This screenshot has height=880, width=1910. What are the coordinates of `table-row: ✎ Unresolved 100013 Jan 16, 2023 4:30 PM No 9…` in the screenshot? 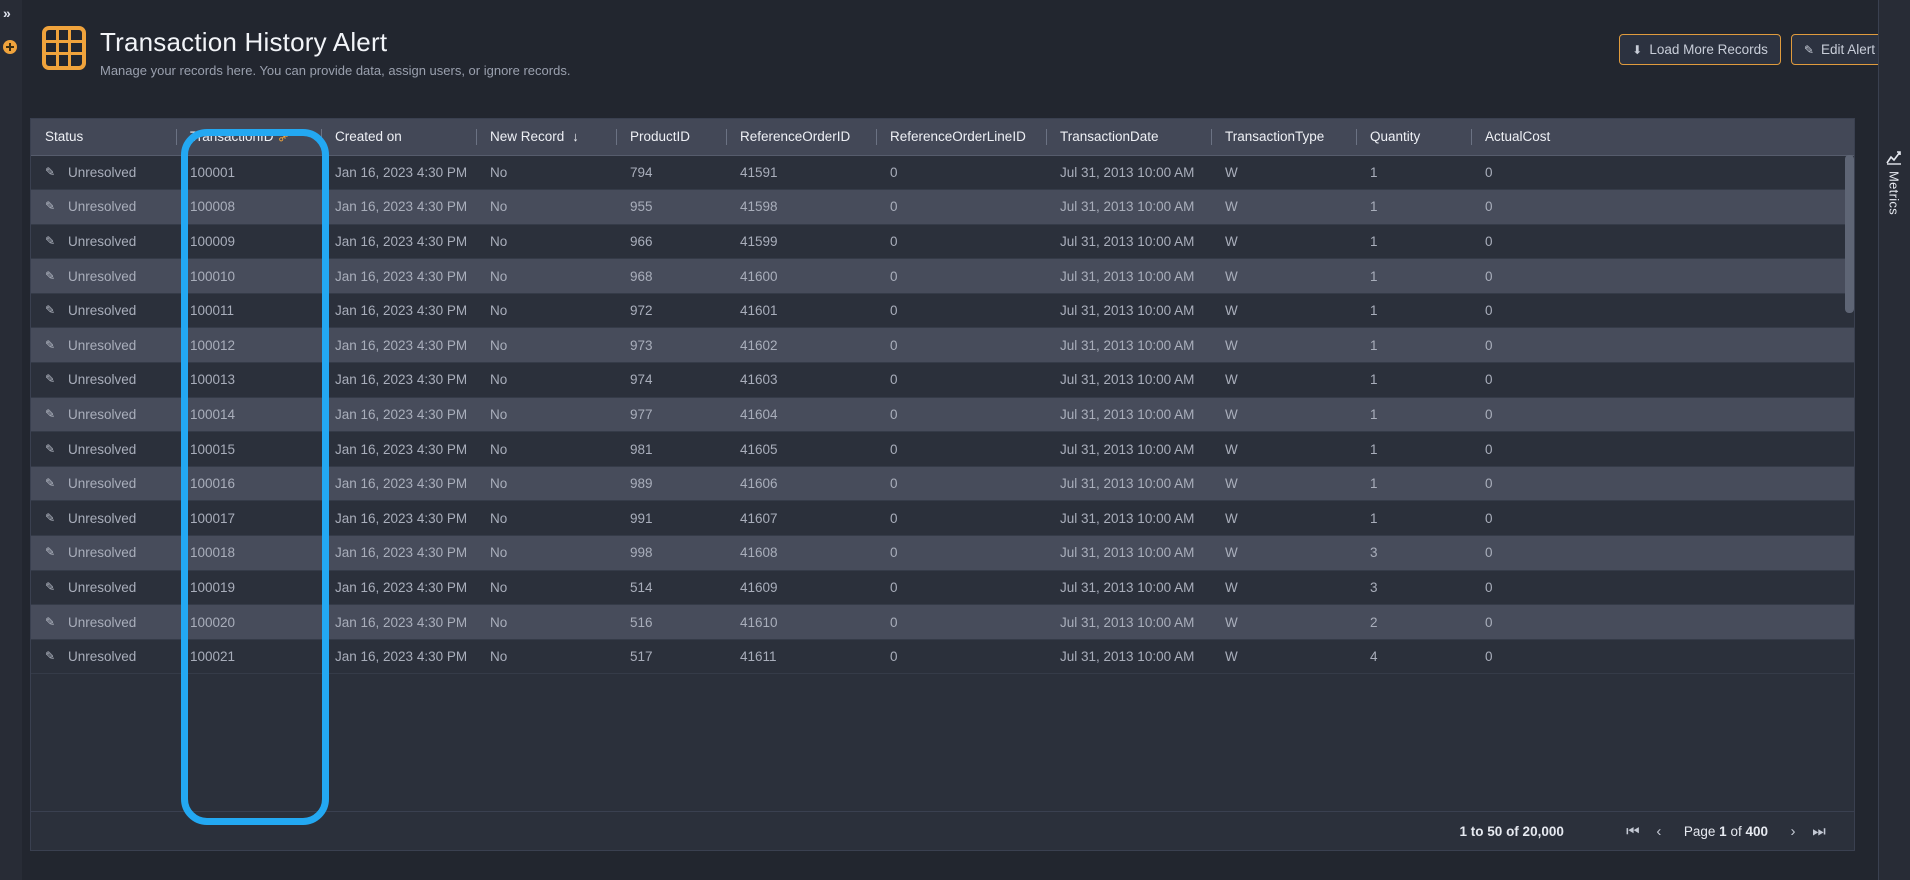 It's located at (942, 380).